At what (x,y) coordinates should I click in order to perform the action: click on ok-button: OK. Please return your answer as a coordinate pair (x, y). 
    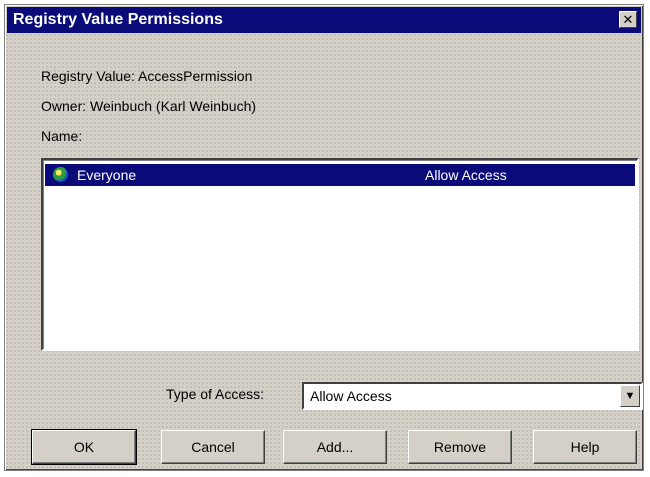
    Looking at the image, I should click on (84, 447).